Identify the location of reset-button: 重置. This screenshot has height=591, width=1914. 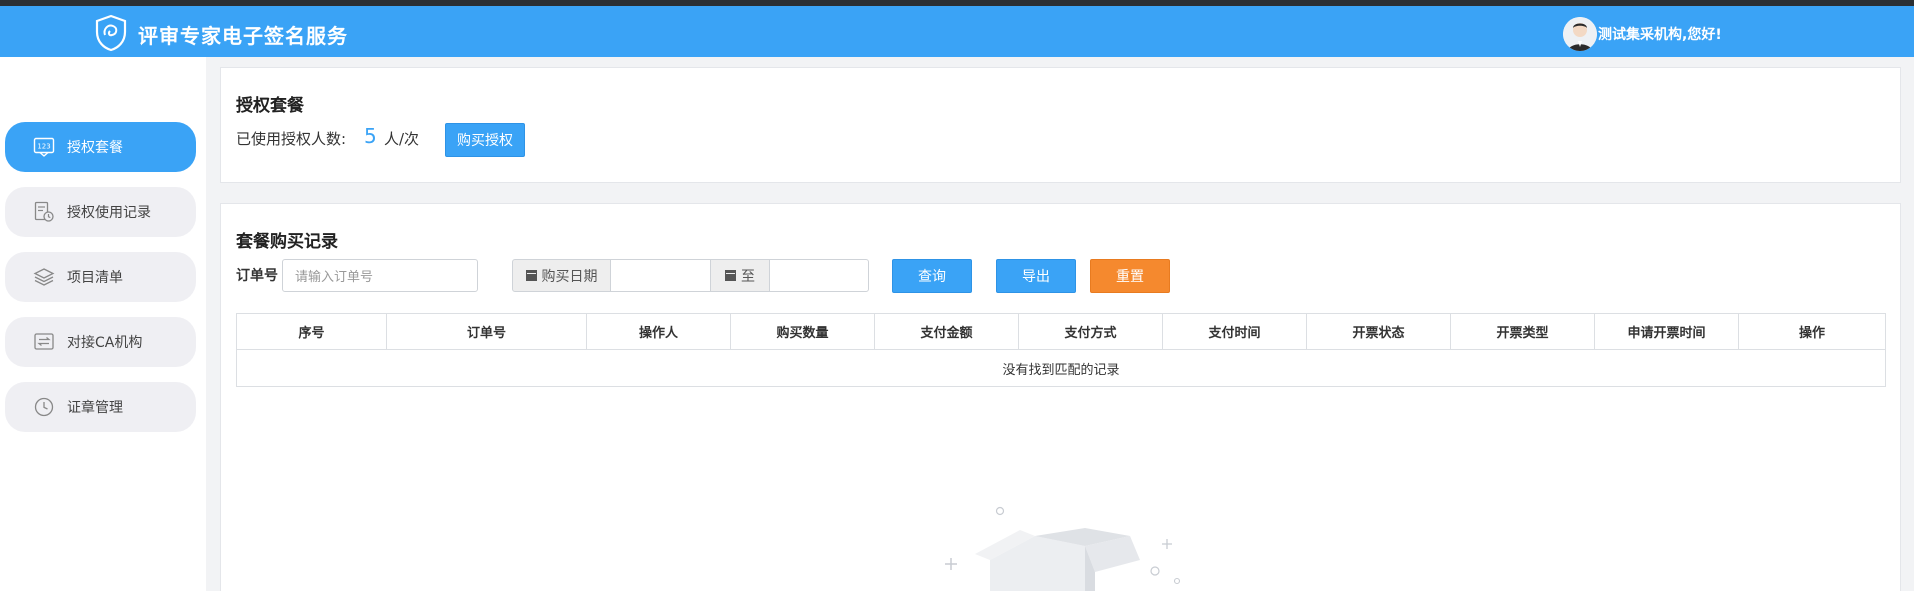
(1130, 276).